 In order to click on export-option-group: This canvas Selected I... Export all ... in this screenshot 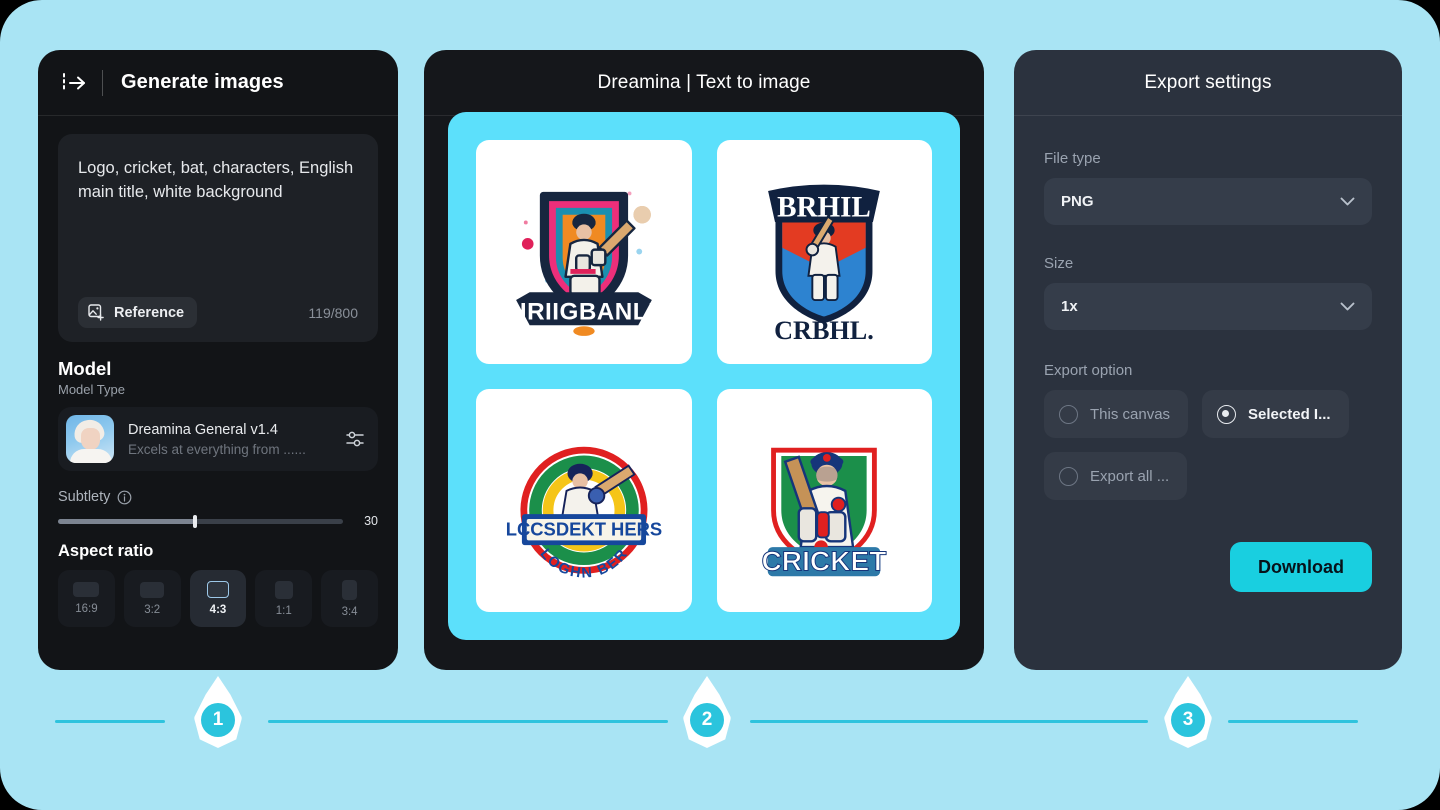, I will do `click(1208, 445)`.